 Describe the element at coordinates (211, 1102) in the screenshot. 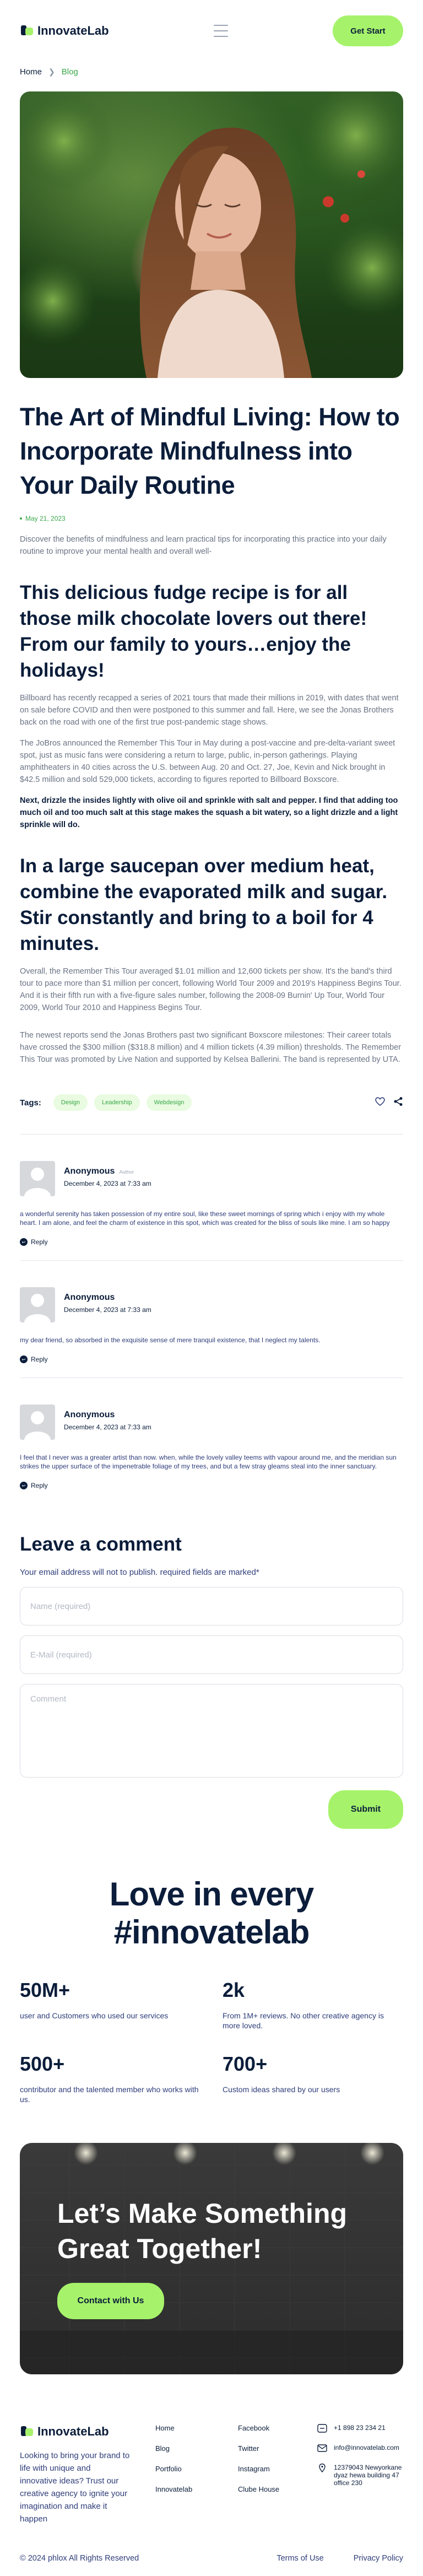

I see `tags-row: Tags: Design Leadership Webdesign` at that location.